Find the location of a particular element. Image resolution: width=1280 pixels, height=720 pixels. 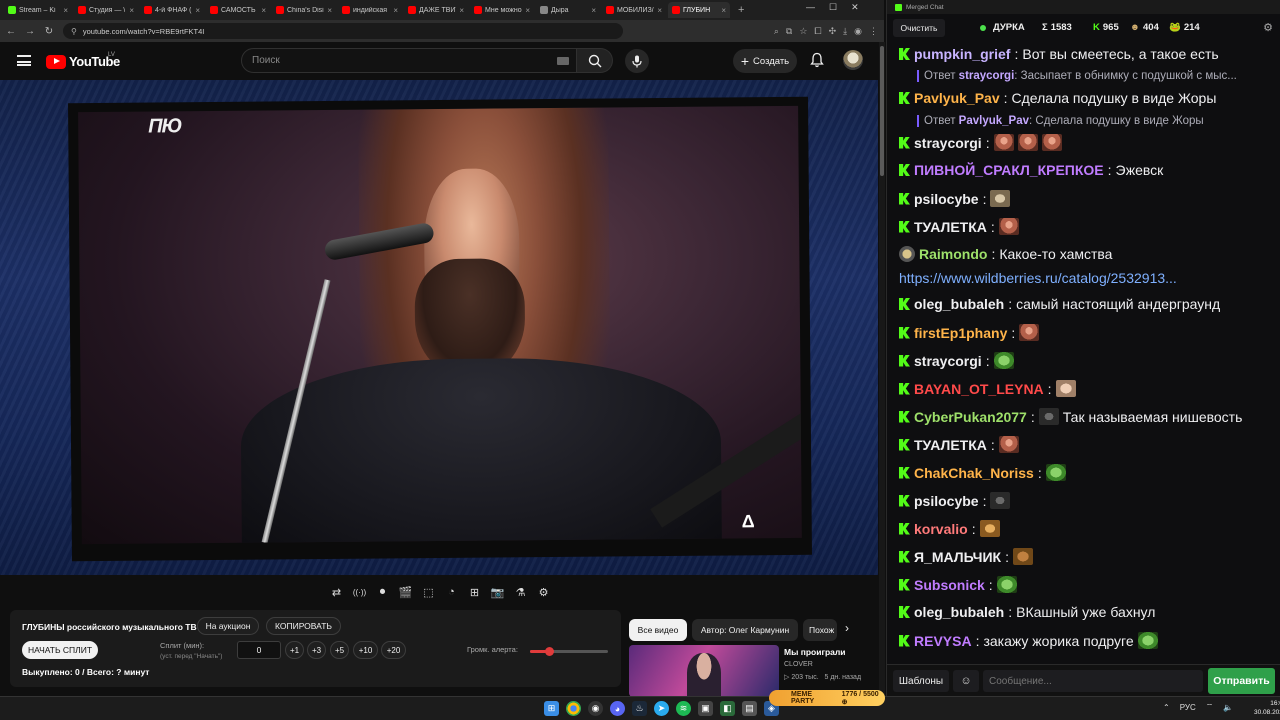

menu-icon is located at coordinates (24, 60).